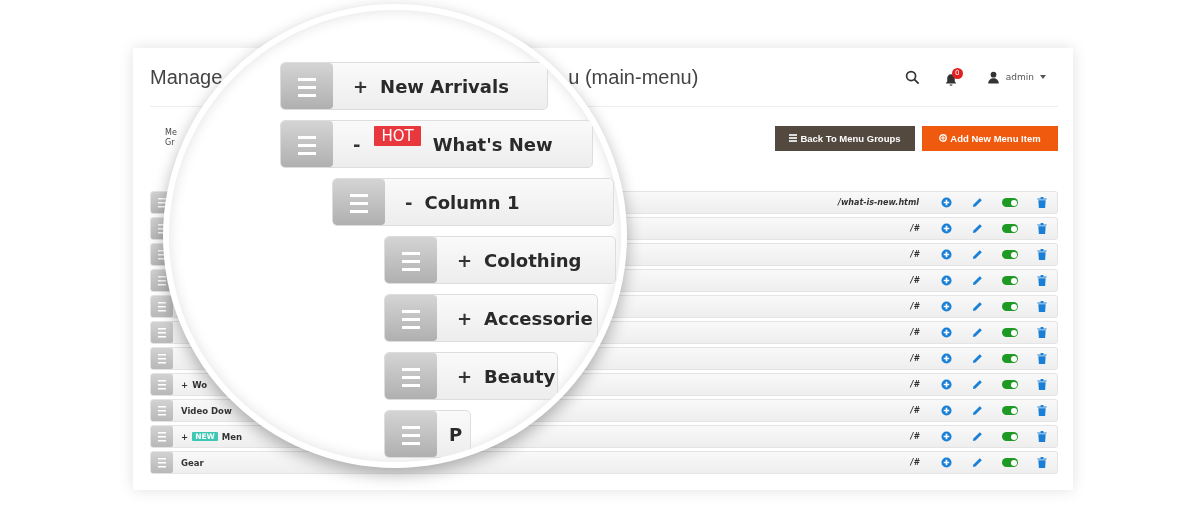  I want to click on menu-item-label: New Arrivals, so click(444, 86).